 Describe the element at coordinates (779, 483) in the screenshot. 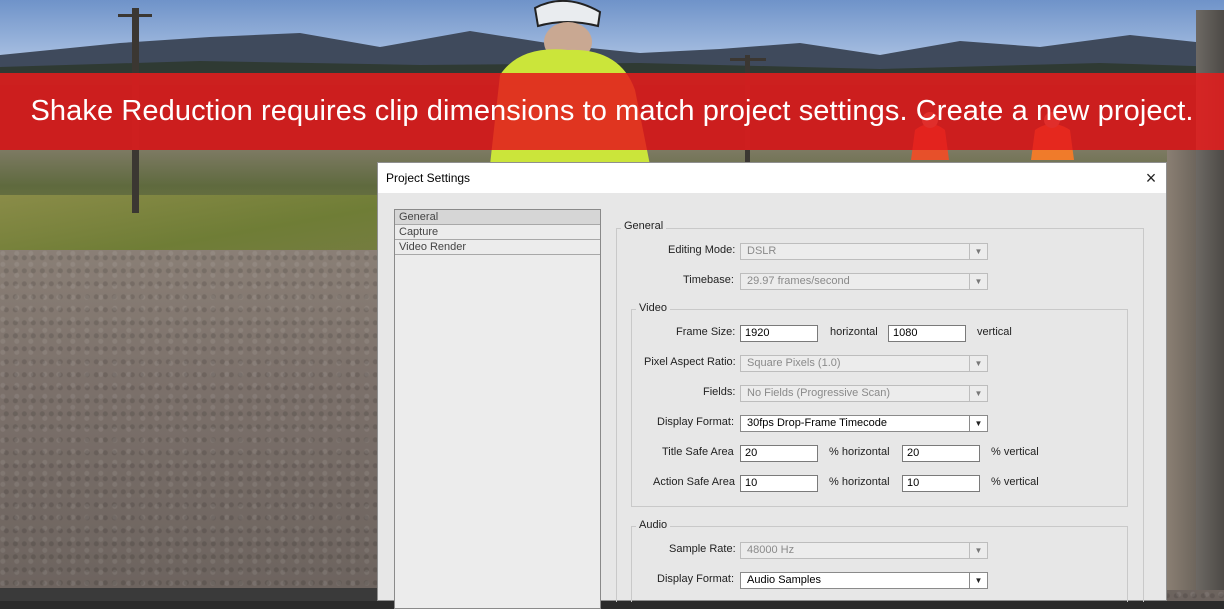

I see `action-safe-horizontal-input: 10` at that location.